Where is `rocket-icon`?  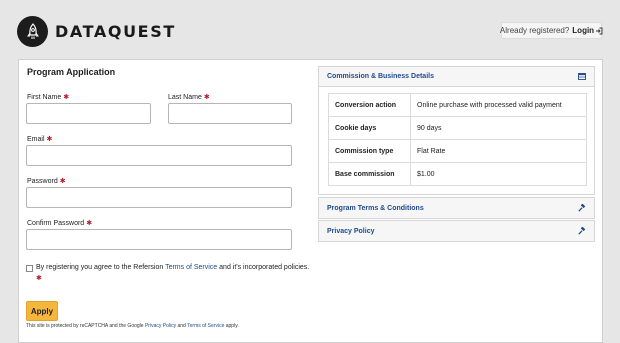 rocket-icon is located at coordinates (32, 31).